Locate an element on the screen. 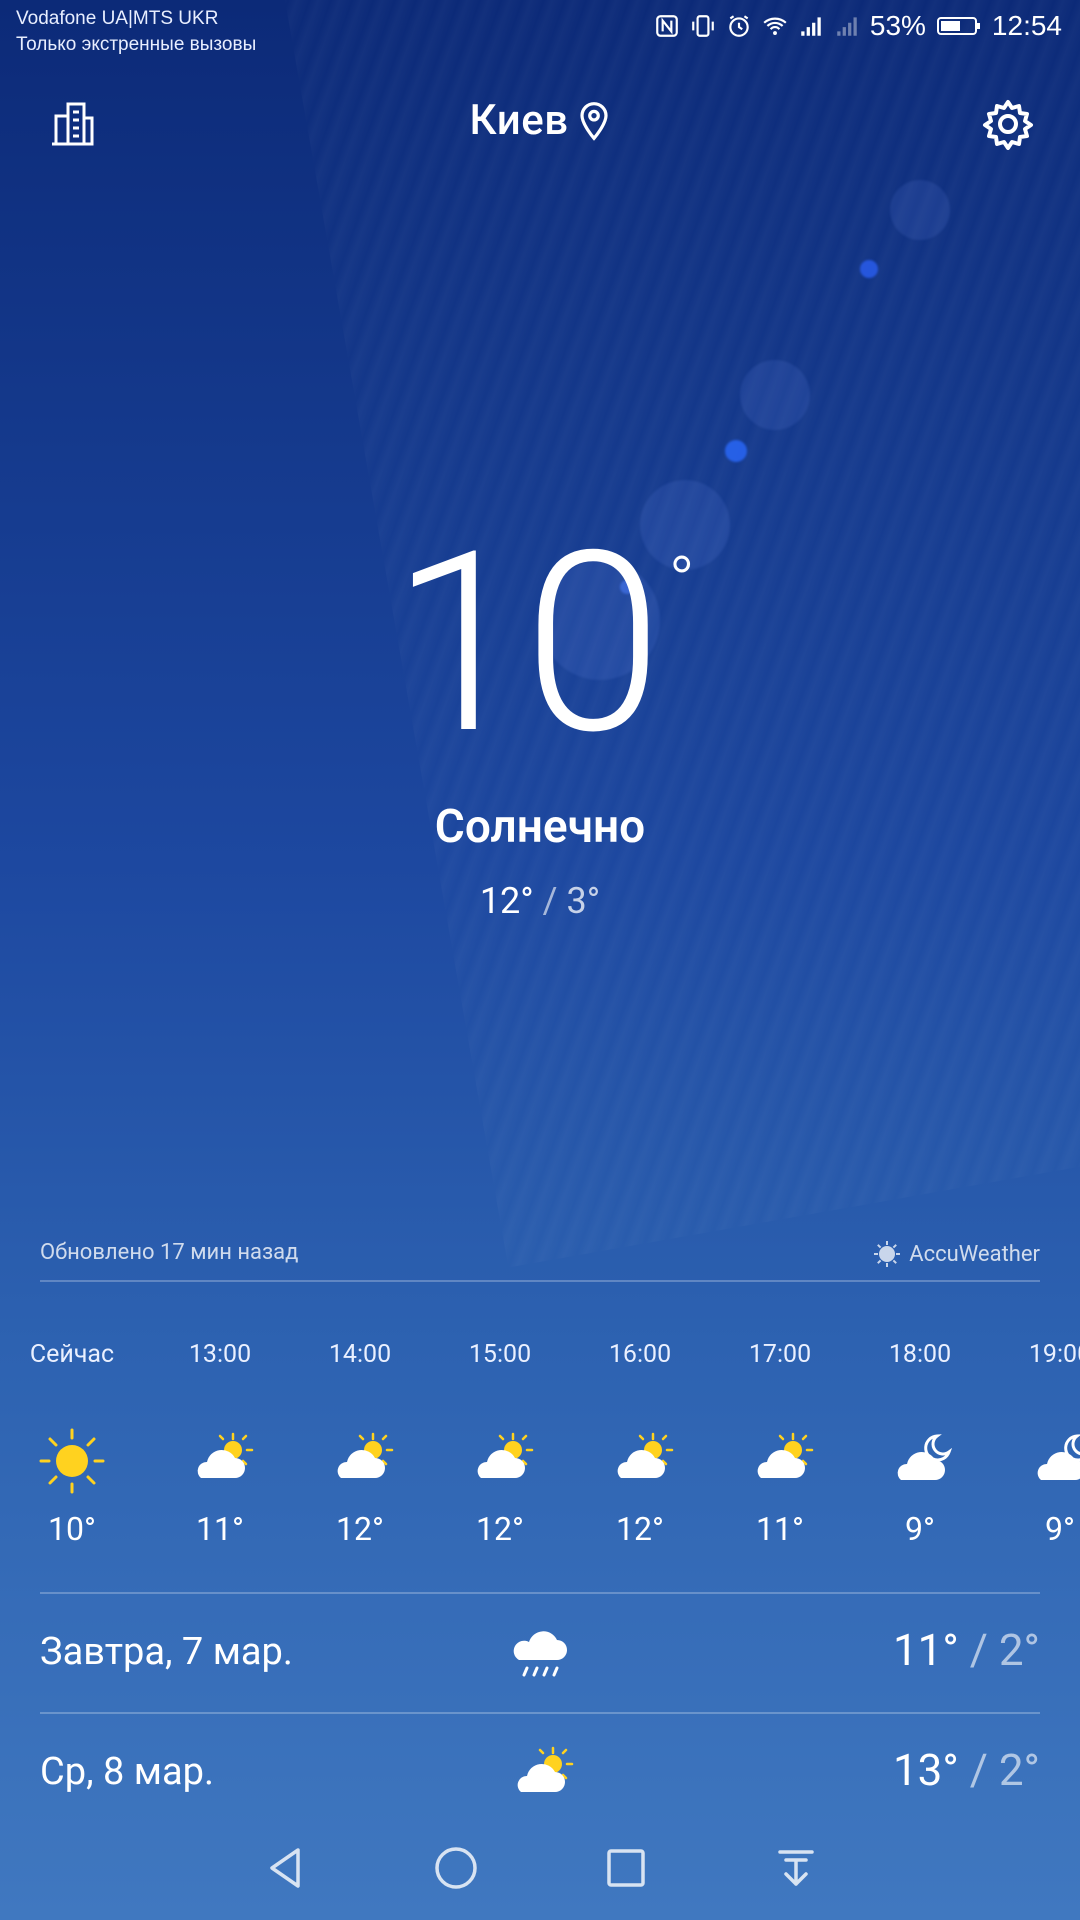 The image size is (1080, 1920). city-title: Киев is located at coordinates (540, 120).